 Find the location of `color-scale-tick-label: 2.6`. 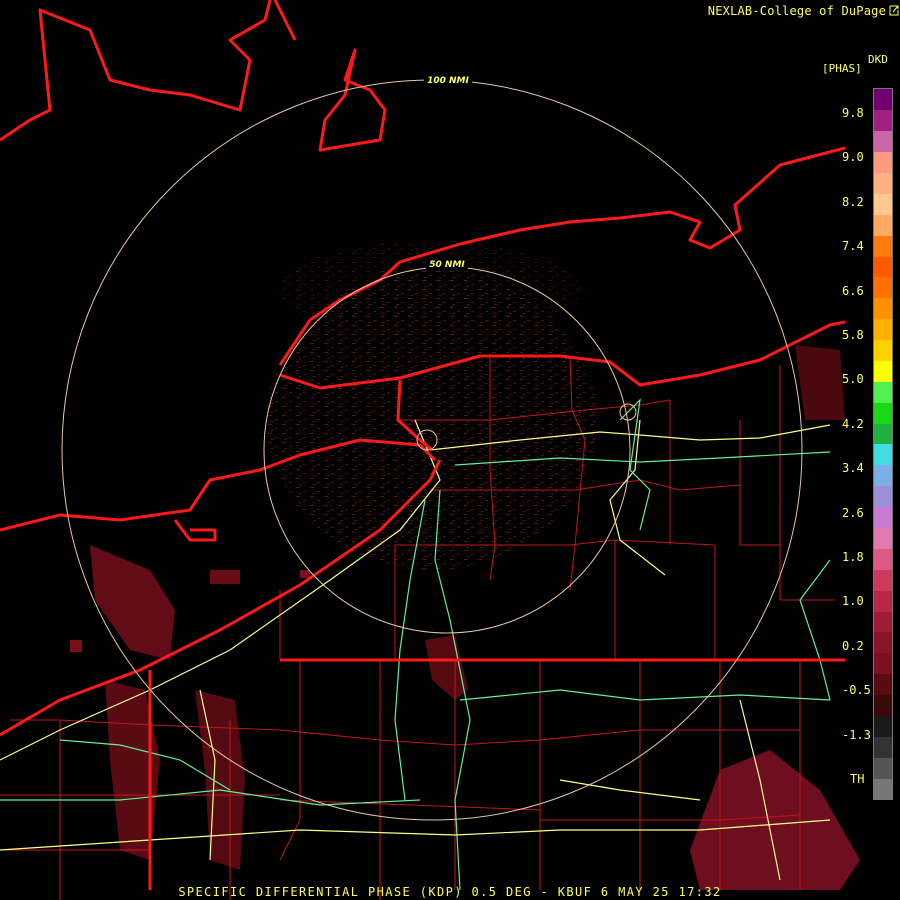

color-scale-tick-label: 2.6 is located at coordinates (853, 512).